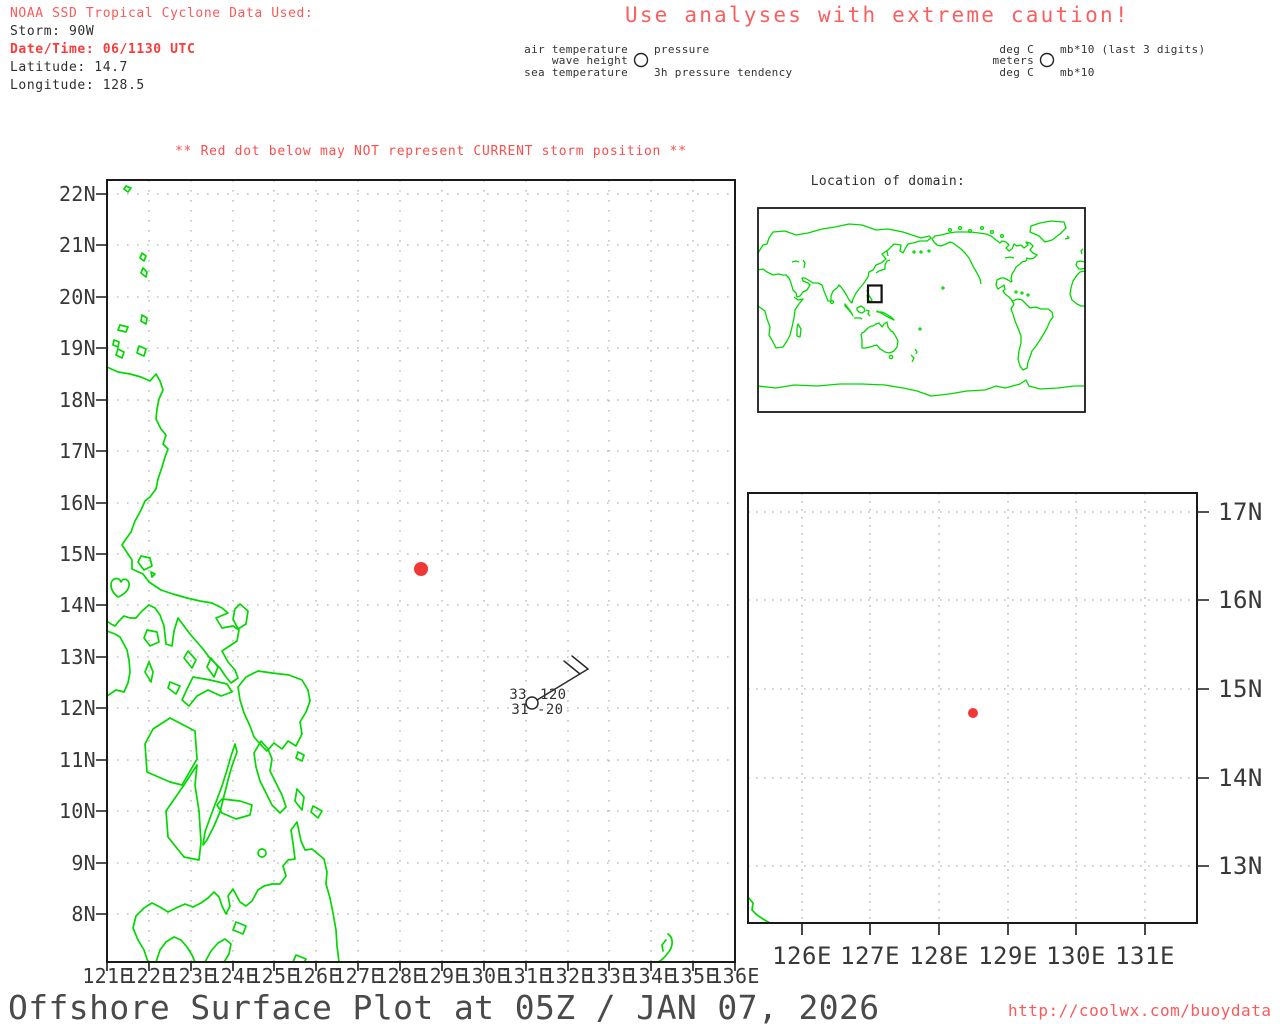 This screenshot has height=1024, width=1280. Describe the element at coordinates (421, 569) in the screenshot. I see `storm-dot` at that location.